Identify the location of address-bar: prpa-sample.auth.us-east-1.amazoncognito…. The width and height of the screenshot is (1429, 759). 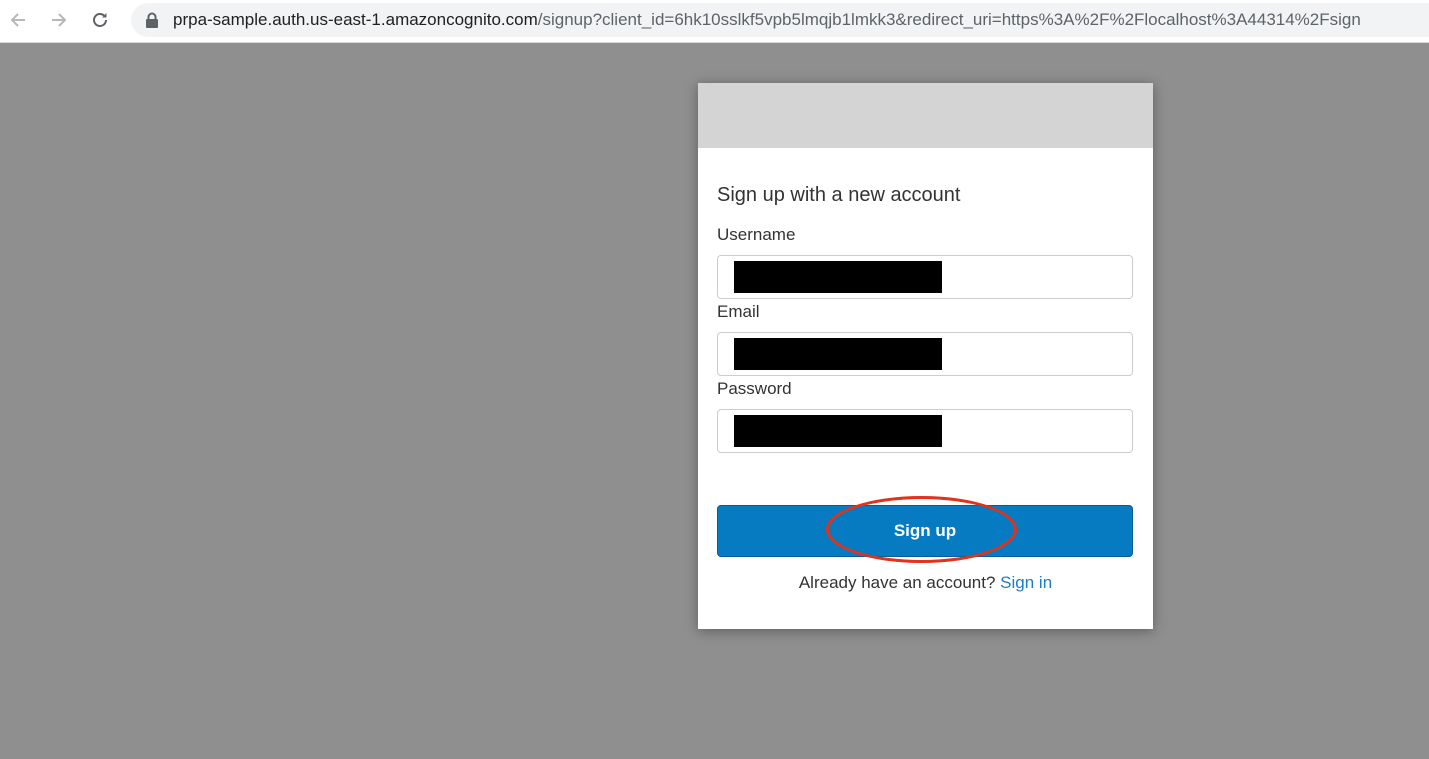
(780, 20).